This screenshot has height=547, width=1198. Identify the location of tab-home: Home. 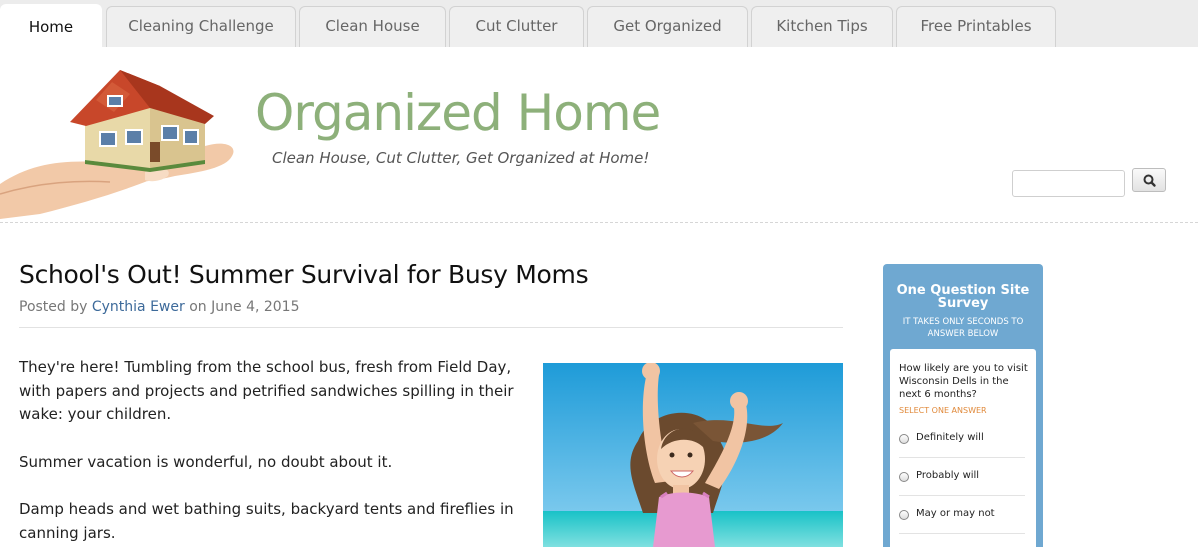
(51, 25).